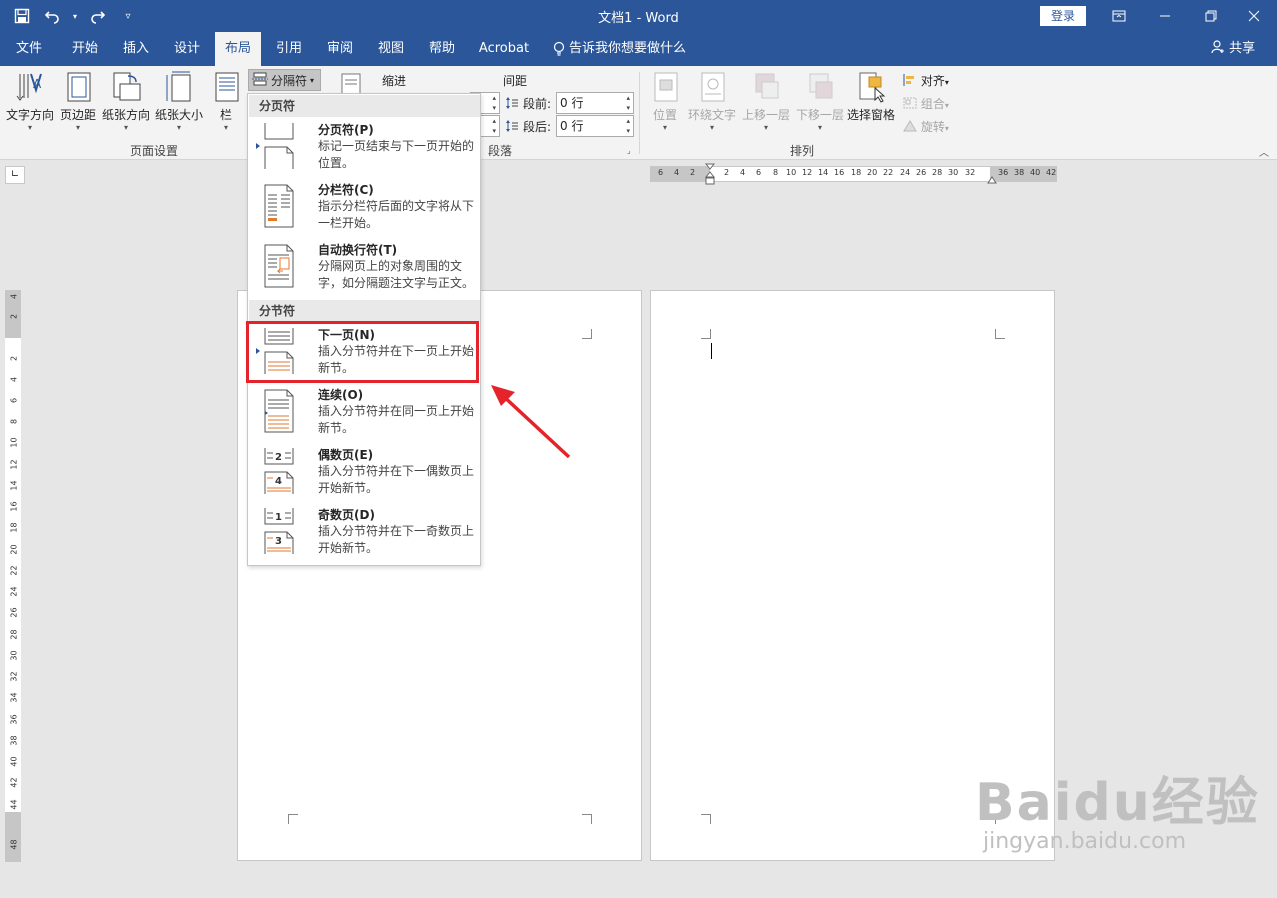  What do you see at coordinates (500, 151) in the screenshot?
I see `paragraph-group-label: 段落` at bounding box center [500, 151].